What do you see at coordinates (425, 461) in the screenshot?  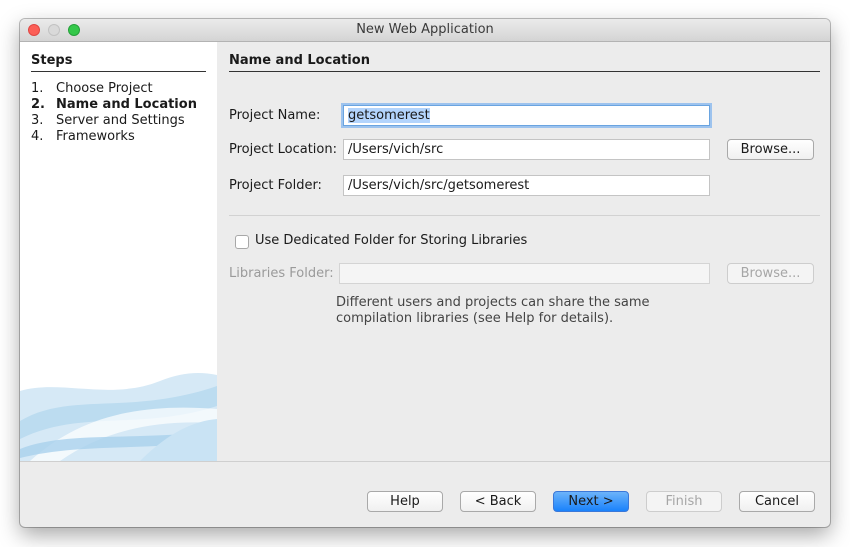 I see `button-bar-divider` at bounding box center [425, 461].